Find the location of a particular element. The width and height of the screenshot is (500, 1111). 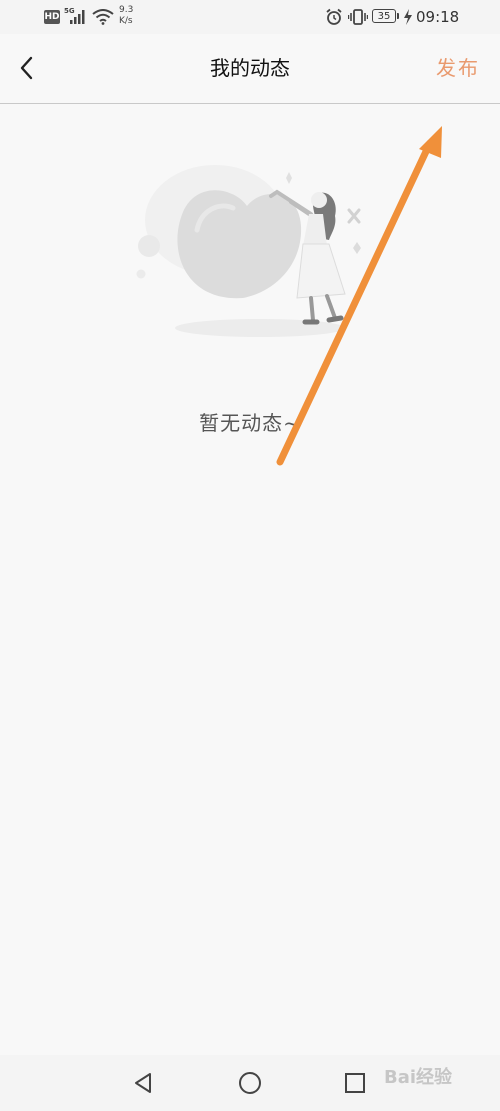

network-speed: 9.3 K/s is located at coordinates (126, 16).